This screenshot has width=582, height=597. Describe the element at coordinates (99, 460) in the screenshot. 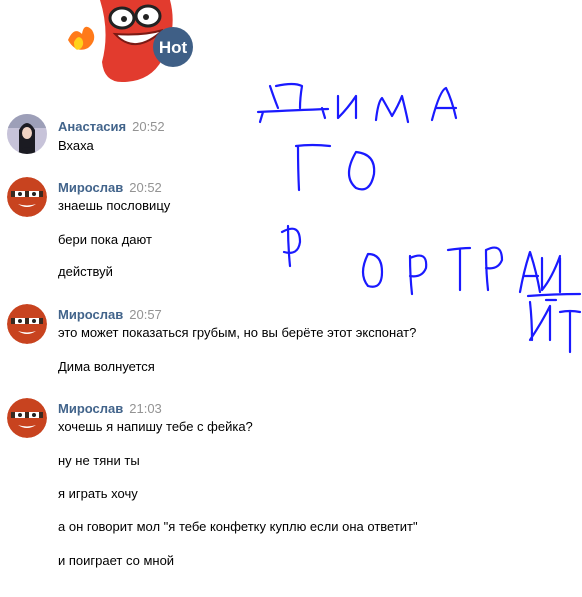

I see `message-text: ну не тяни ты` at that location.